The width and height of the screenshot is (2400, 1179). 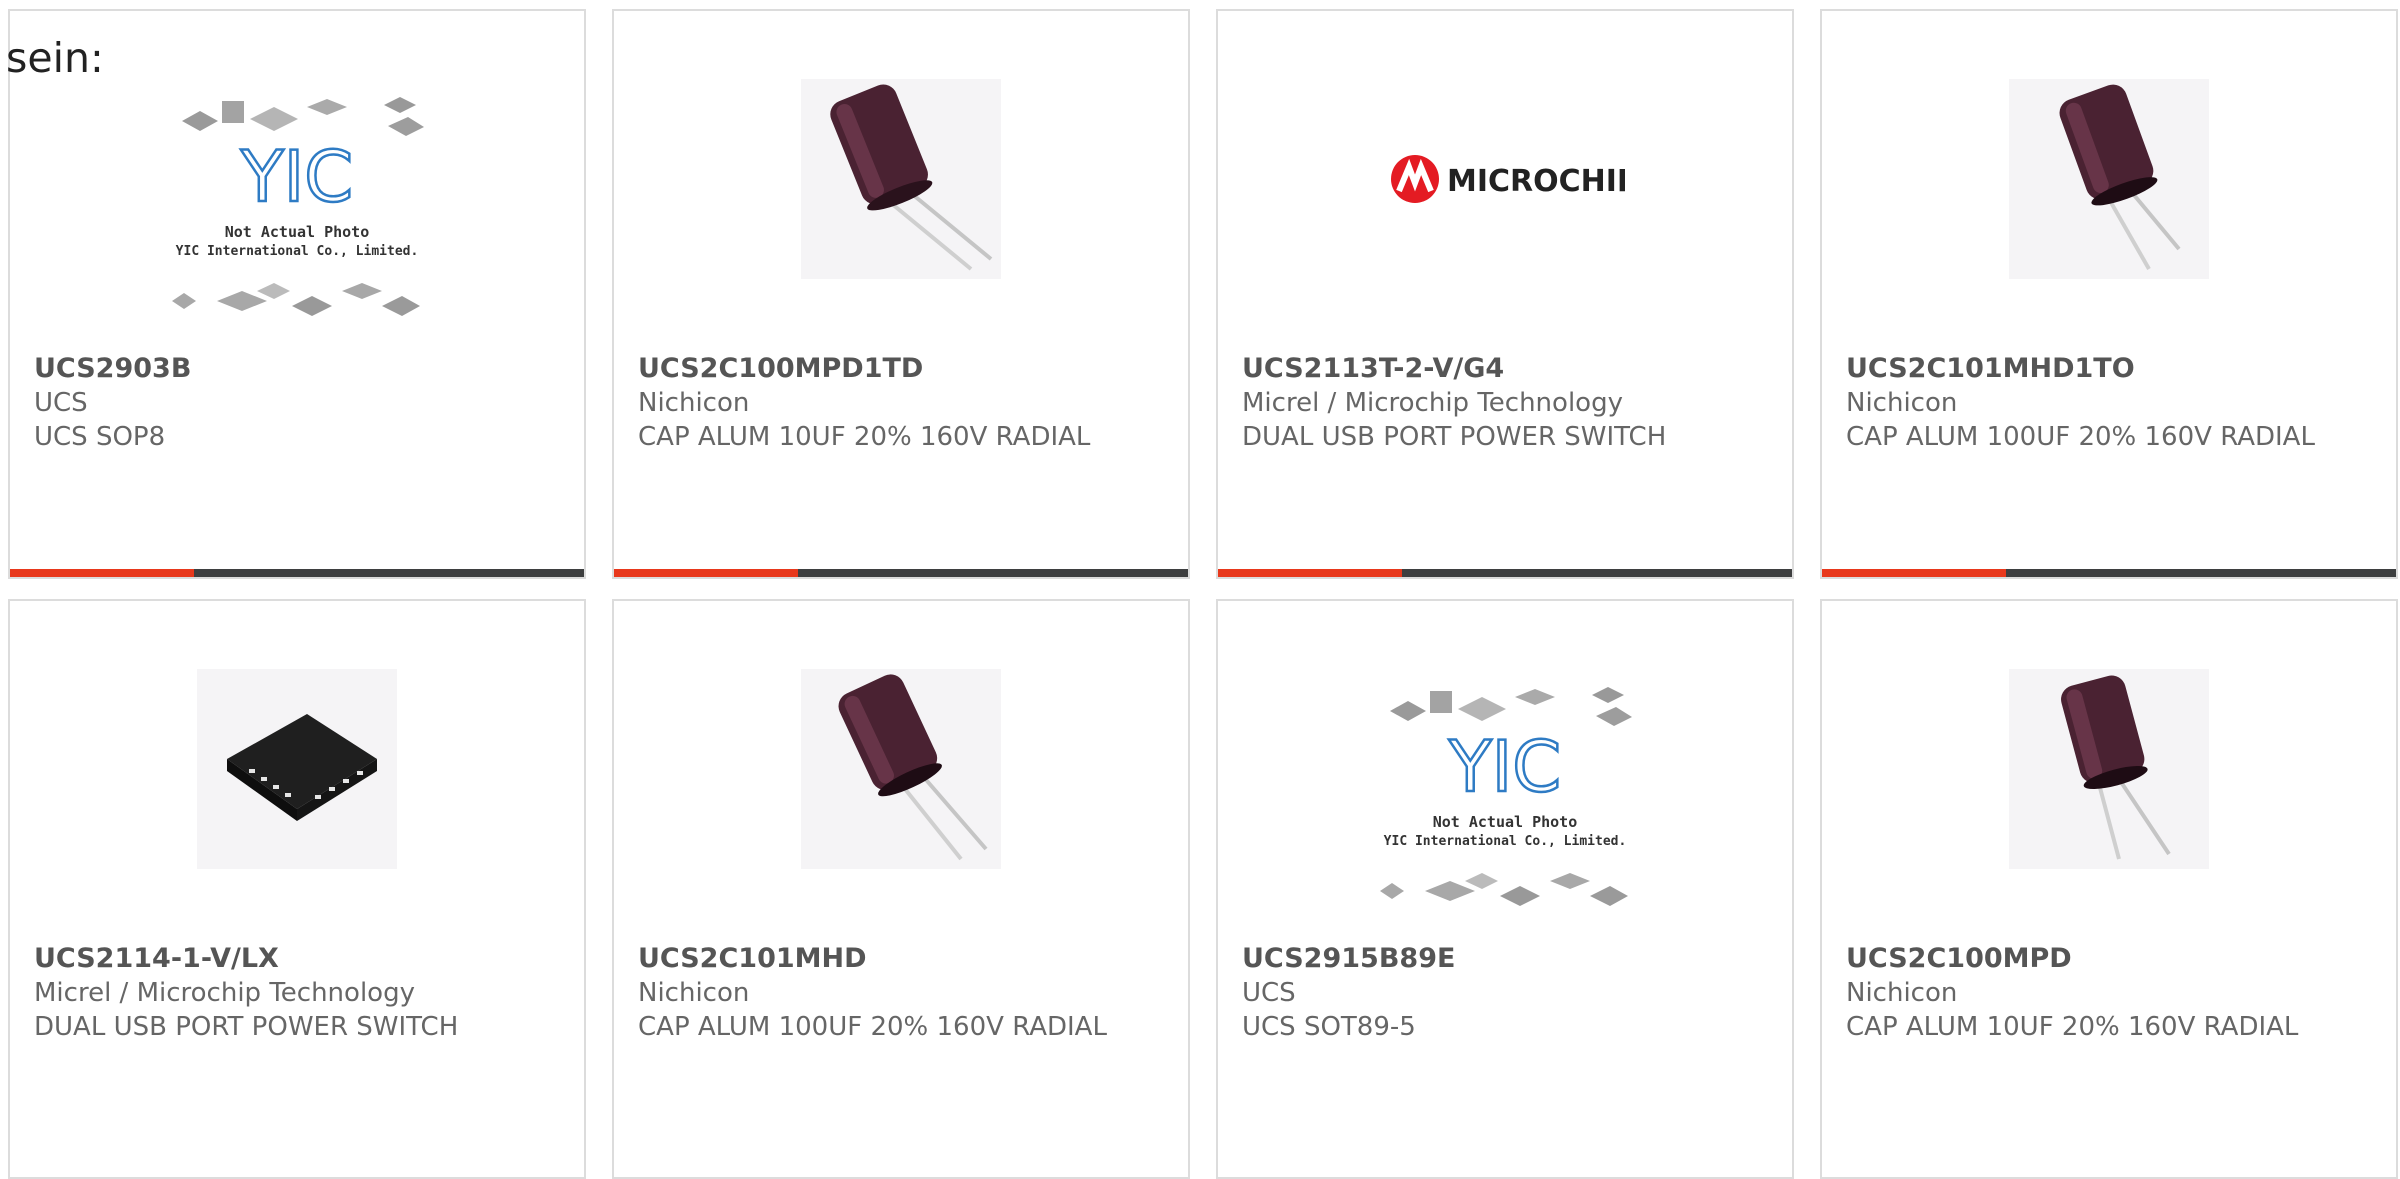 What do you see at coordinates (1536, 181) in the screenshot?
I see `svg-text: MICROCHIP` at bounding box center [1536, 181].